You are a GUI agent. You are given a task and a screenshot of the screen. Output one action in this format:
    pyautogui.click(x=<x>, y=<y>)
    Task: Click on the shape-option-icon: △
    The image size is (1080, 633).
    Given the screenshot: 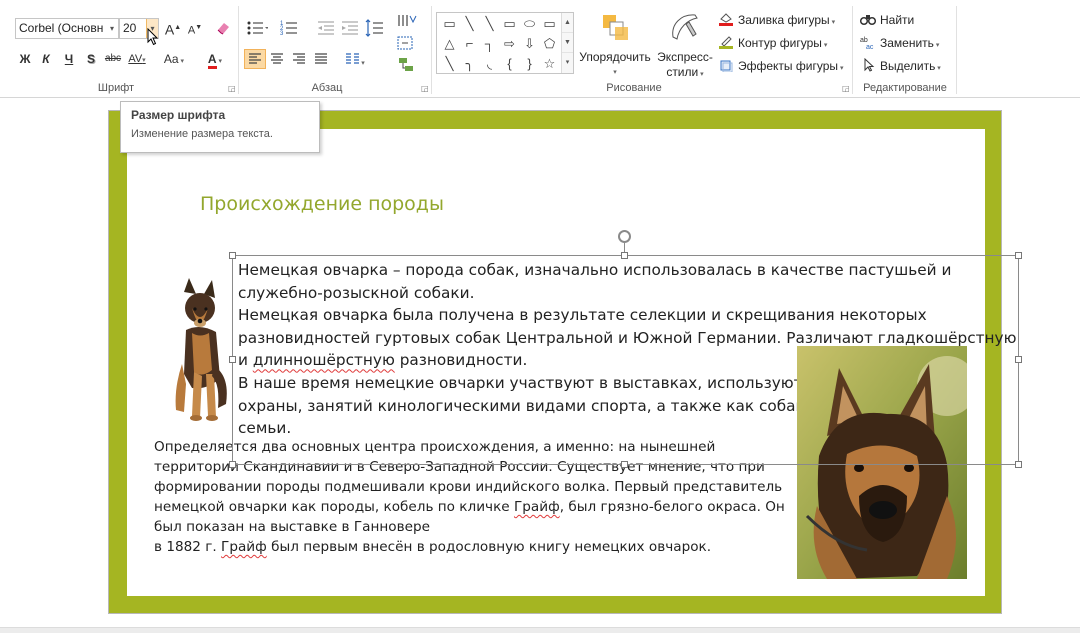 What is the action you would take?
    pyautogui.click(x=449, y=43)
    